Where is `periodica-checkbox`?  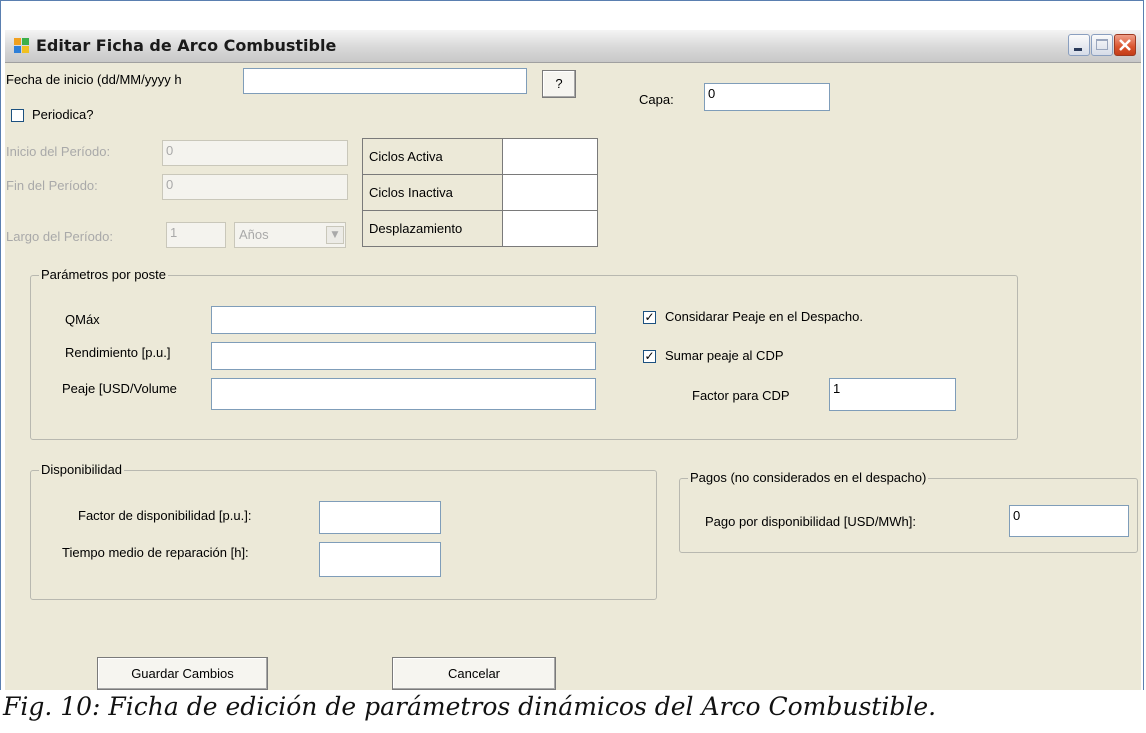 periodica-checkbox is located at coordinates (17, 115).